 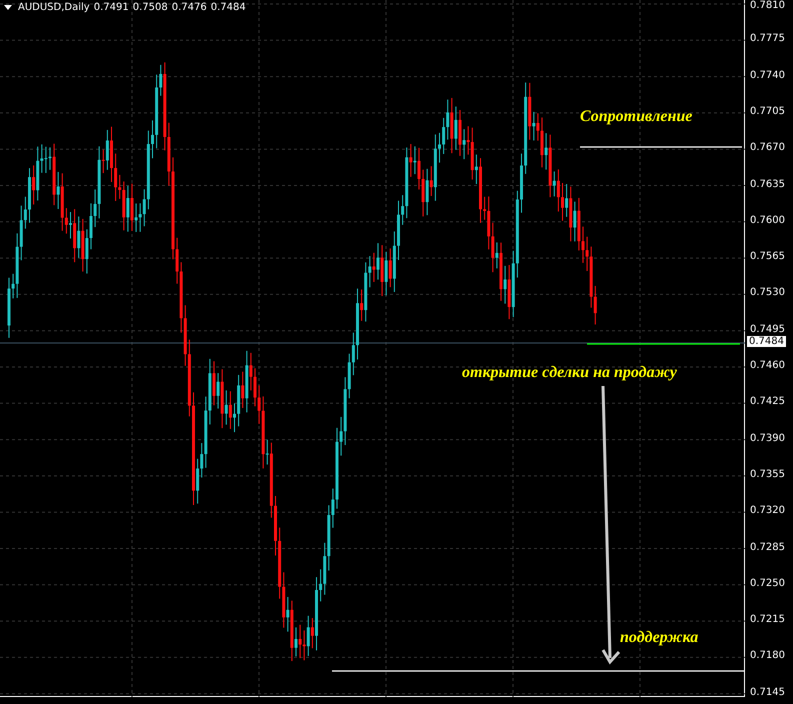 I want to click on resistance-label: Сопротивление, so click(x=636, y=117).